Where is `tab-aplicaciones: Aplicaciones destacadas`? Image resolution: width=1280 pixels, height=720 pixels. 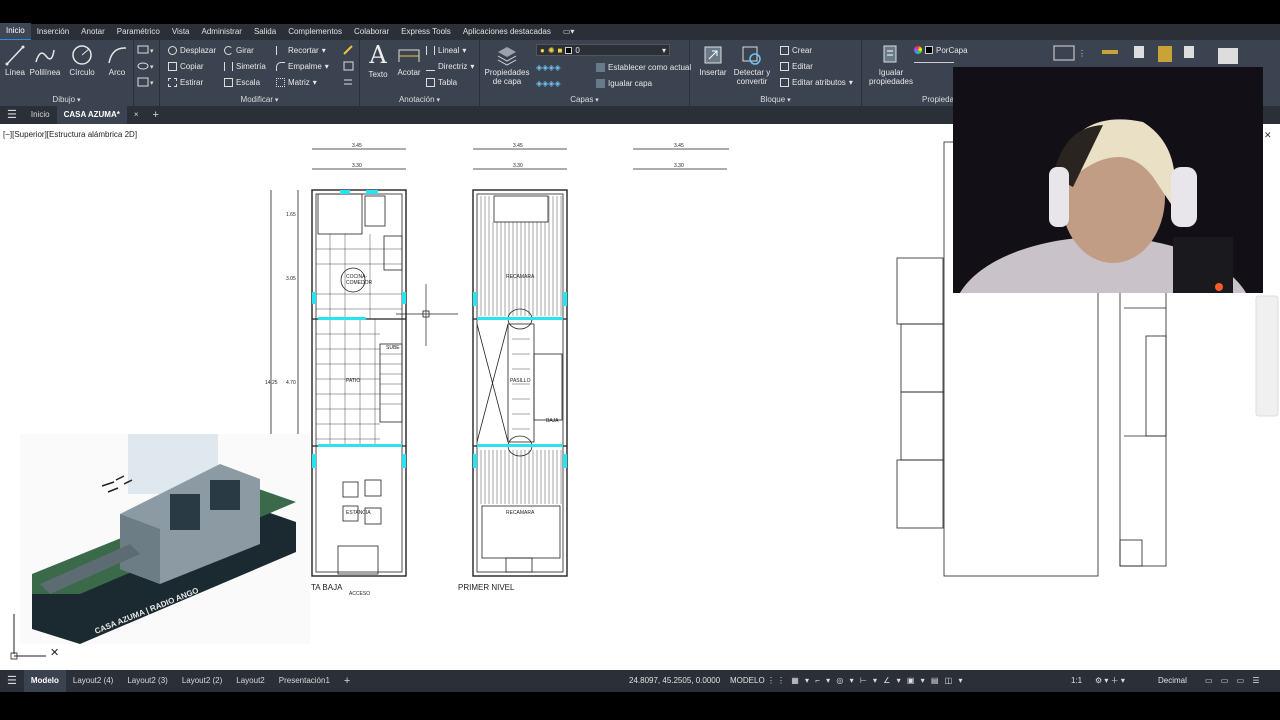 tab-aplicaciones: Aplicaciones destacadas is located at coordinates (507, 32).